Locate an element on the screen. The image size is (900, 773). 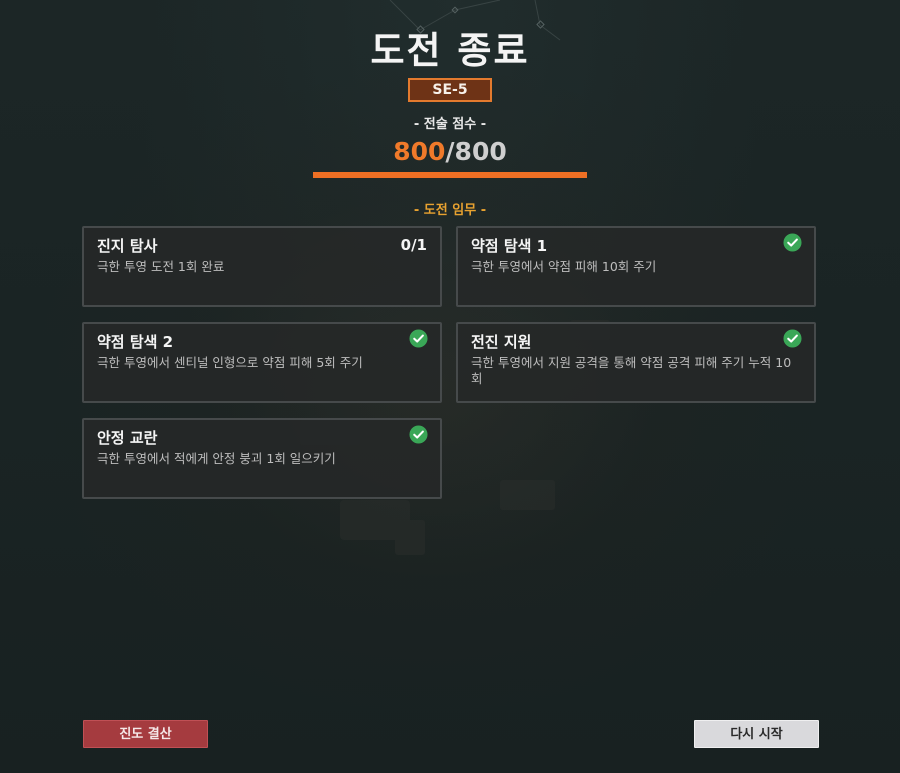
stage-code-badge: SE-5 is located at coordinates (450, 90).